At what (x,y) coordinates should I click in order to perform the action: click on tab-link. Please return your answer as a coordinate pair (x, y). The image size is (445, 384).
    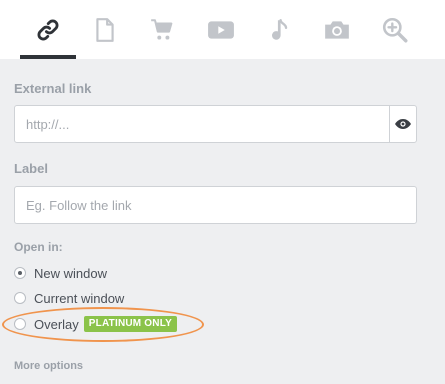
    Looking at the image, I should click on (48, 29).